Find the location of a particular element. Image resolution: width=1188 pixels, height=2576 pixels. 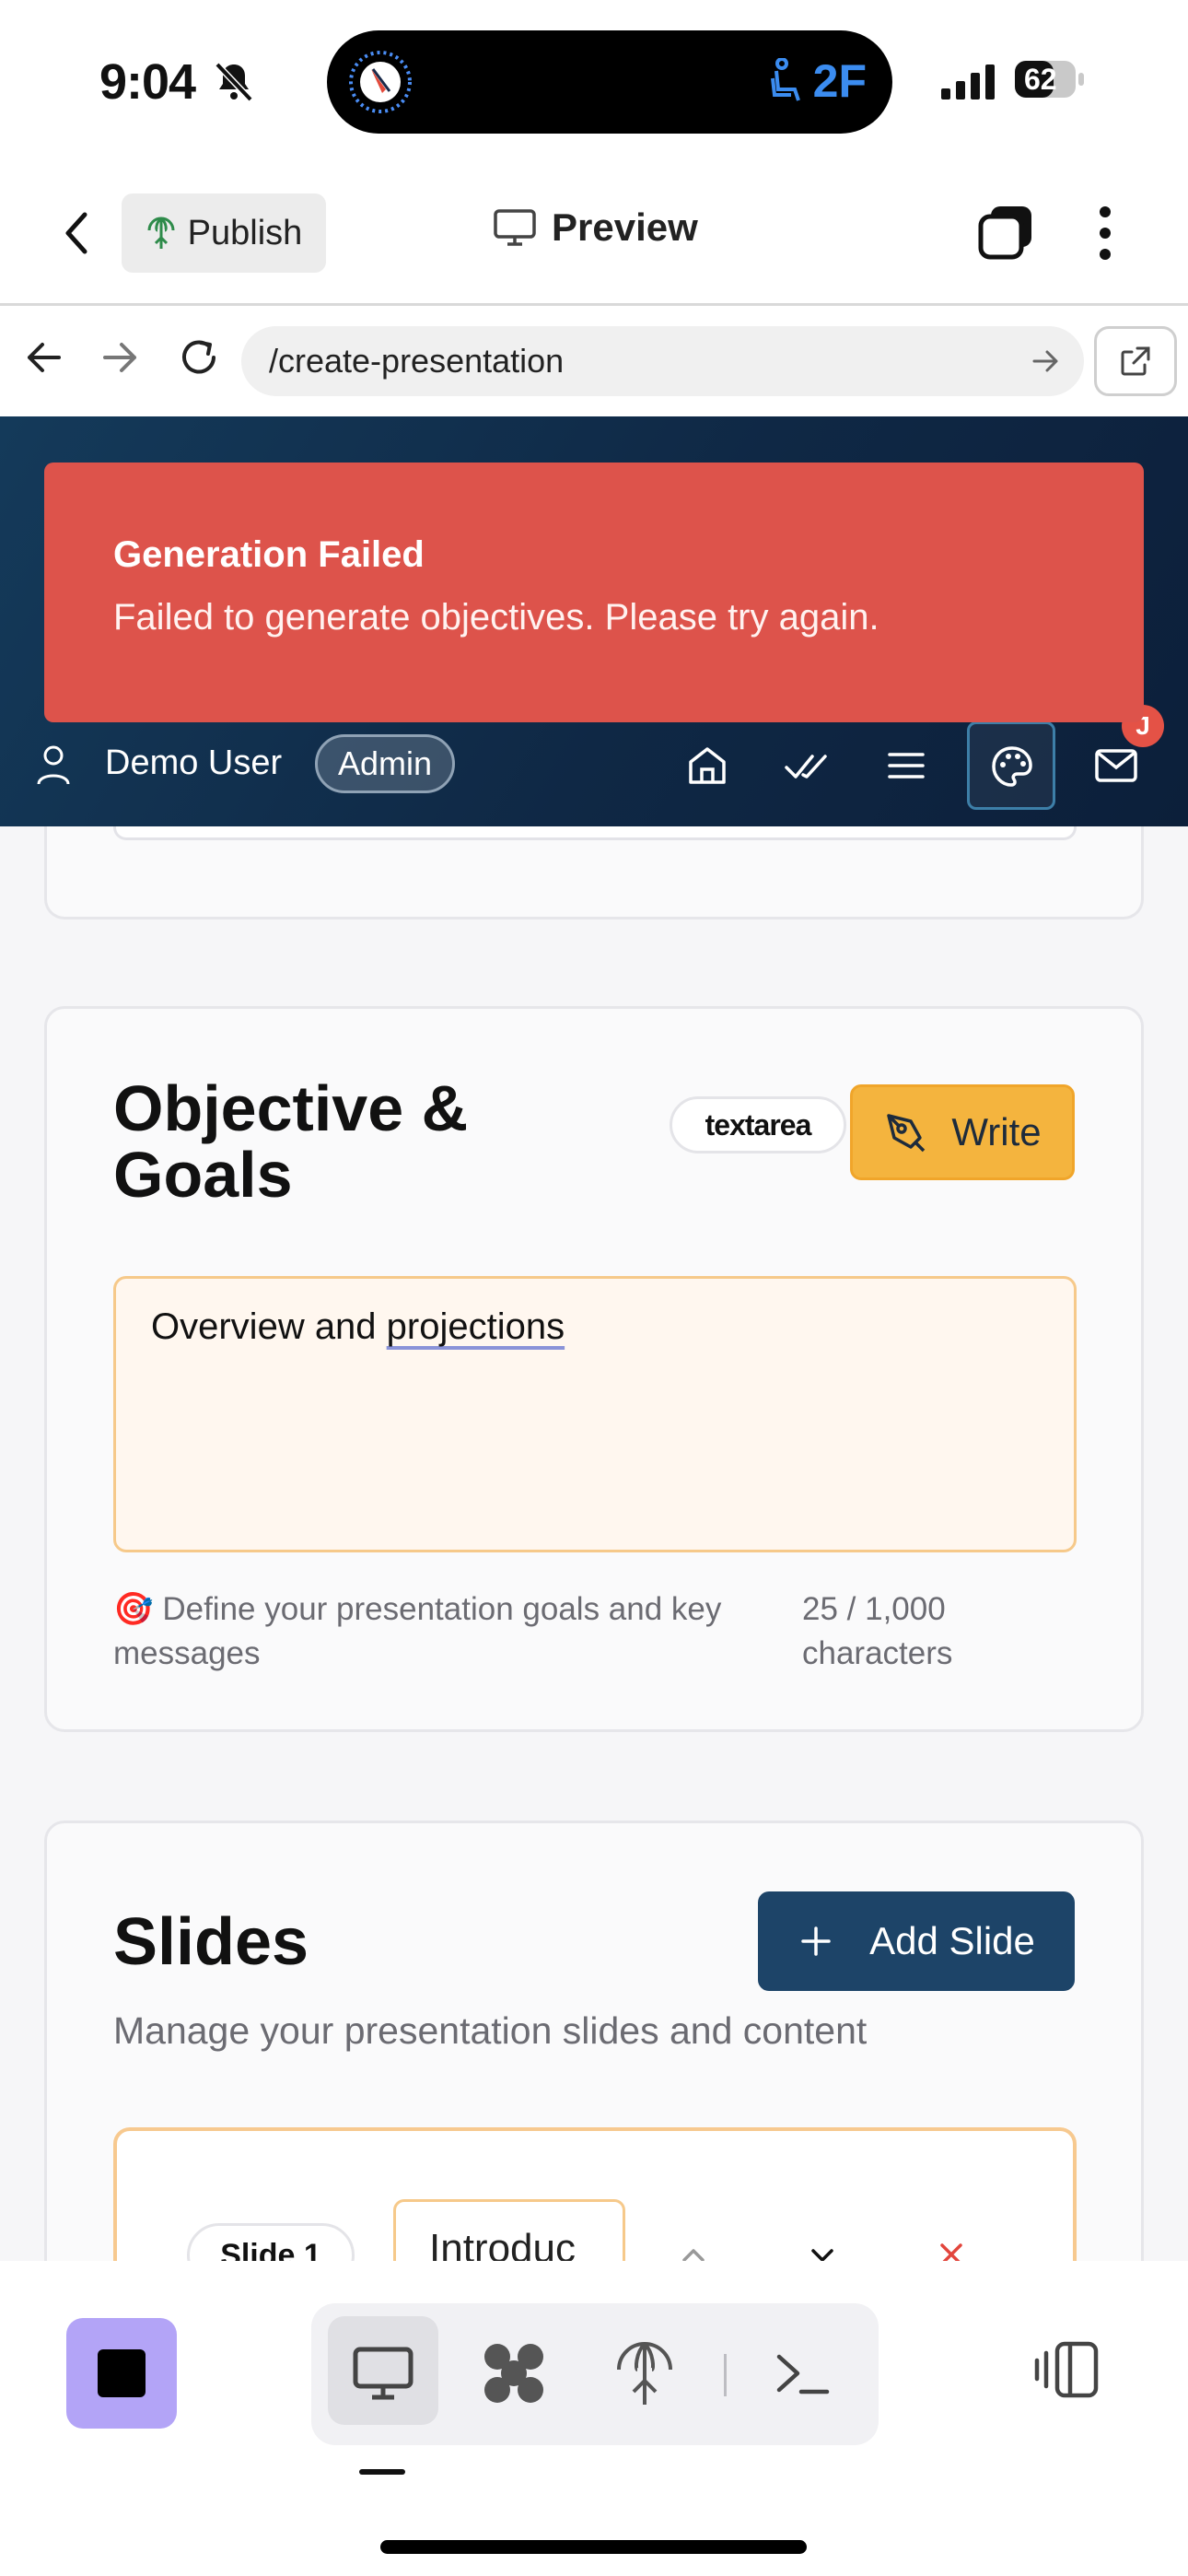

objective-text: Overview and projections is located at coordinates (358, 1326).